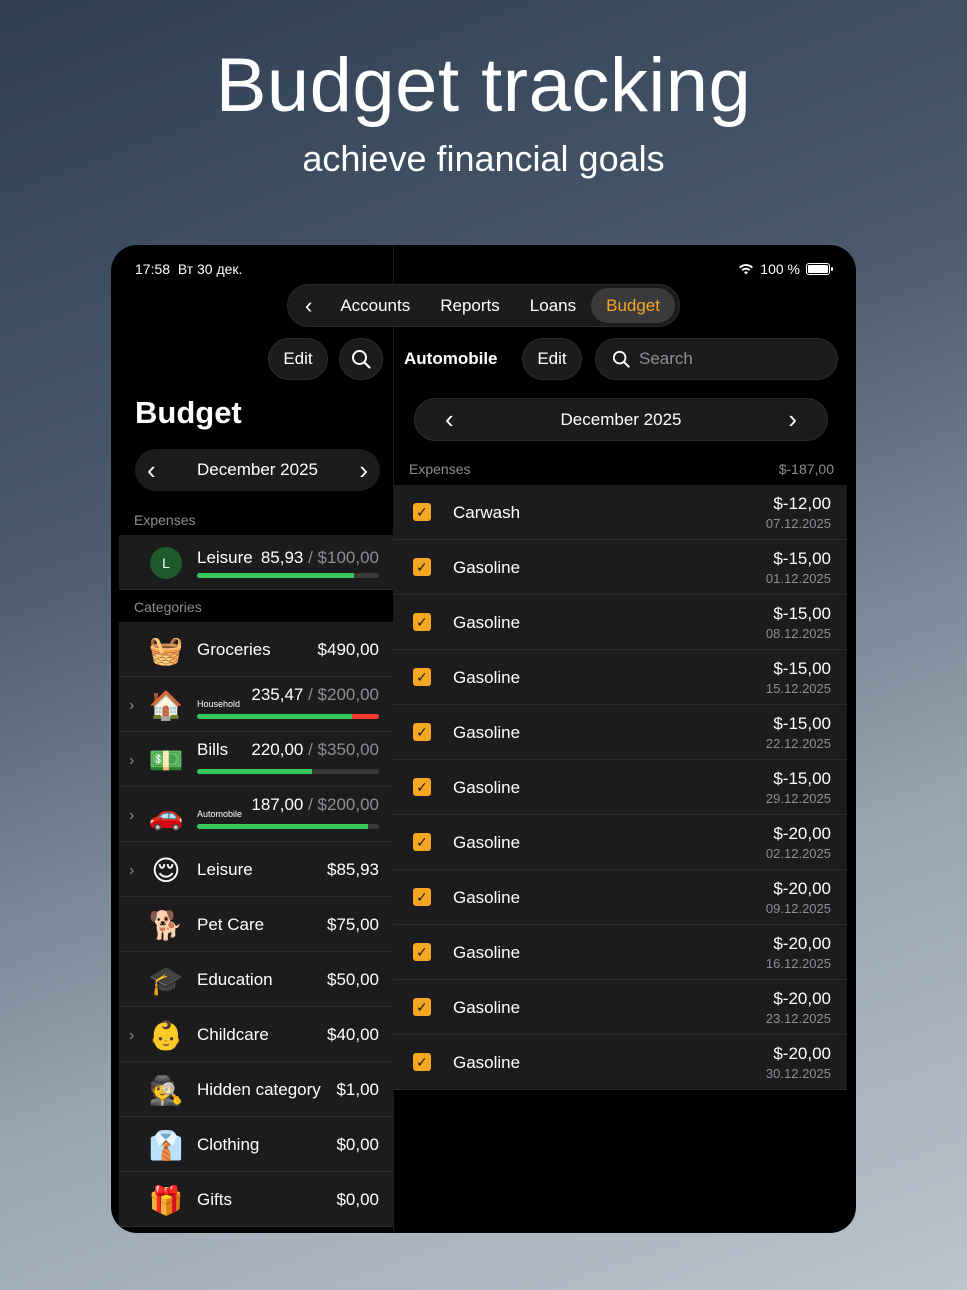 This screenshot has height=1290, width=967. I want to click on category-row: 🧺 Groceries $490,00, so click(256, 649).